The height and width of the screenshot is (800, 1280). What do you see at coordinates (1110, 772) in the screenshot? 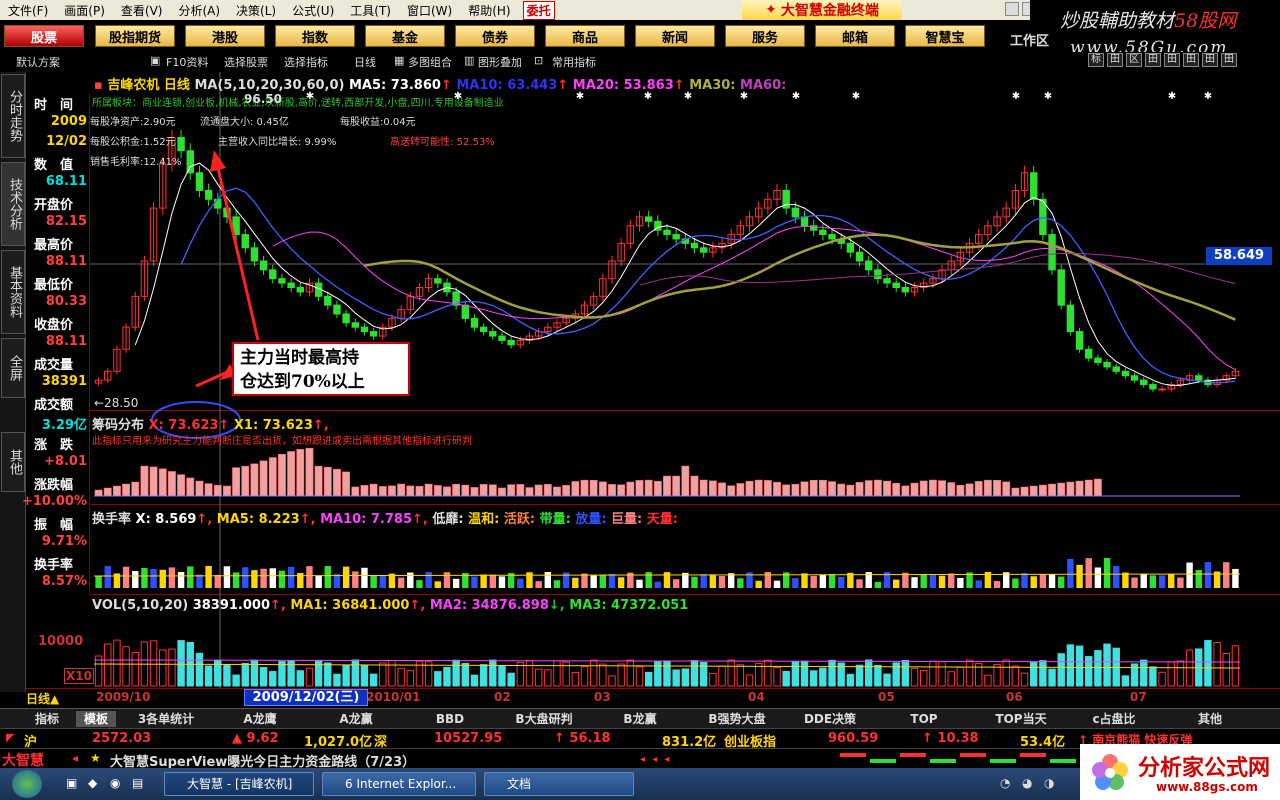
I see `flower-logo-icon` at bounding box center [1110, 772].